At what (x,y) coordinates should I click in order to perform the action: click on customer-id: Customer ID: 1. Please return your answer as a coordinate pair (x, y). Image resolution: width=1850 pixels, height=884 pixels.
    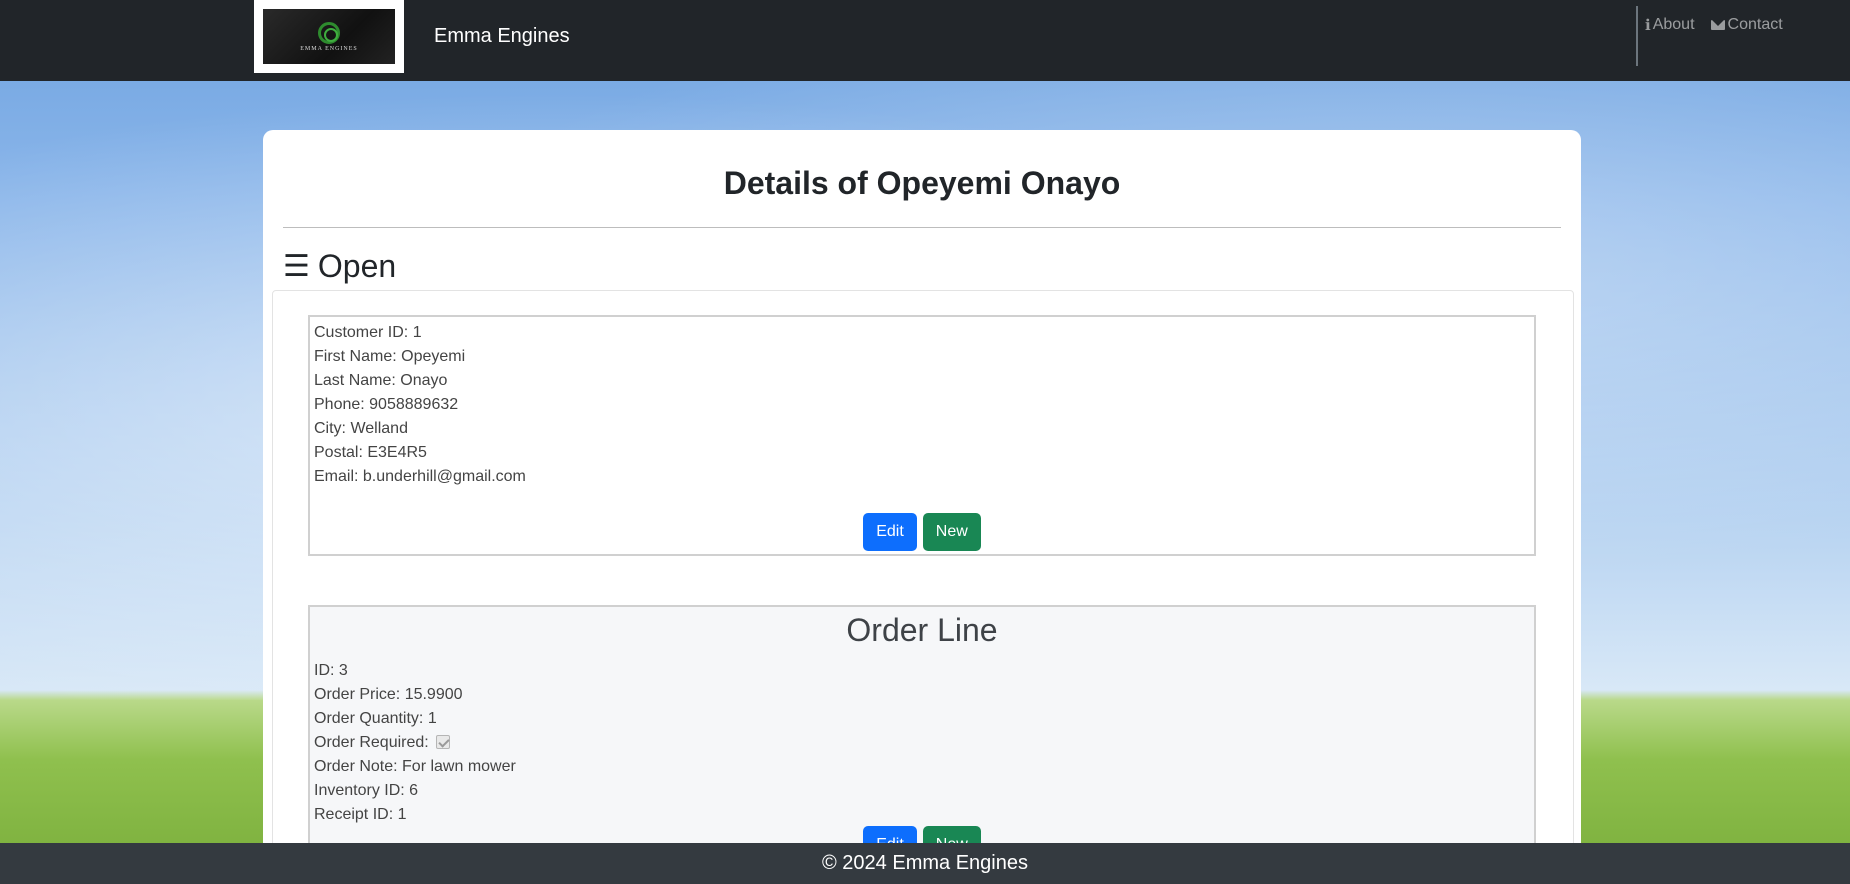
    Looking at the image, I should click on (368, 332).